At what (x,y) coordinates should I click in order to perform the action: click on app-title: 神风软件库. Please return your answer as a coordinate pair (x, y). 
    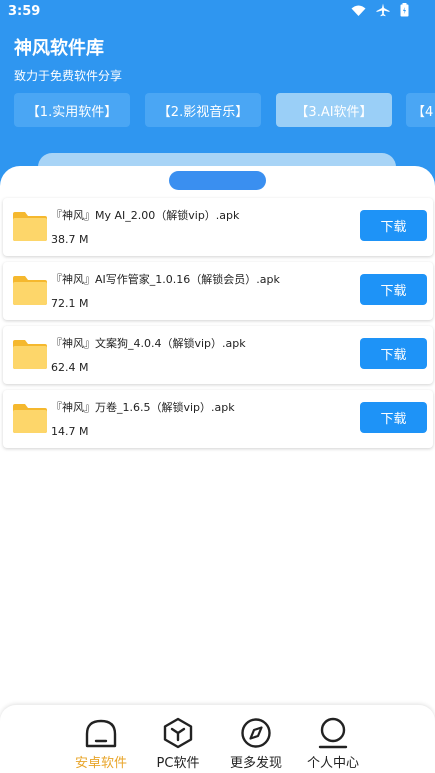
    Looking at the image, I should click on (59, 48).